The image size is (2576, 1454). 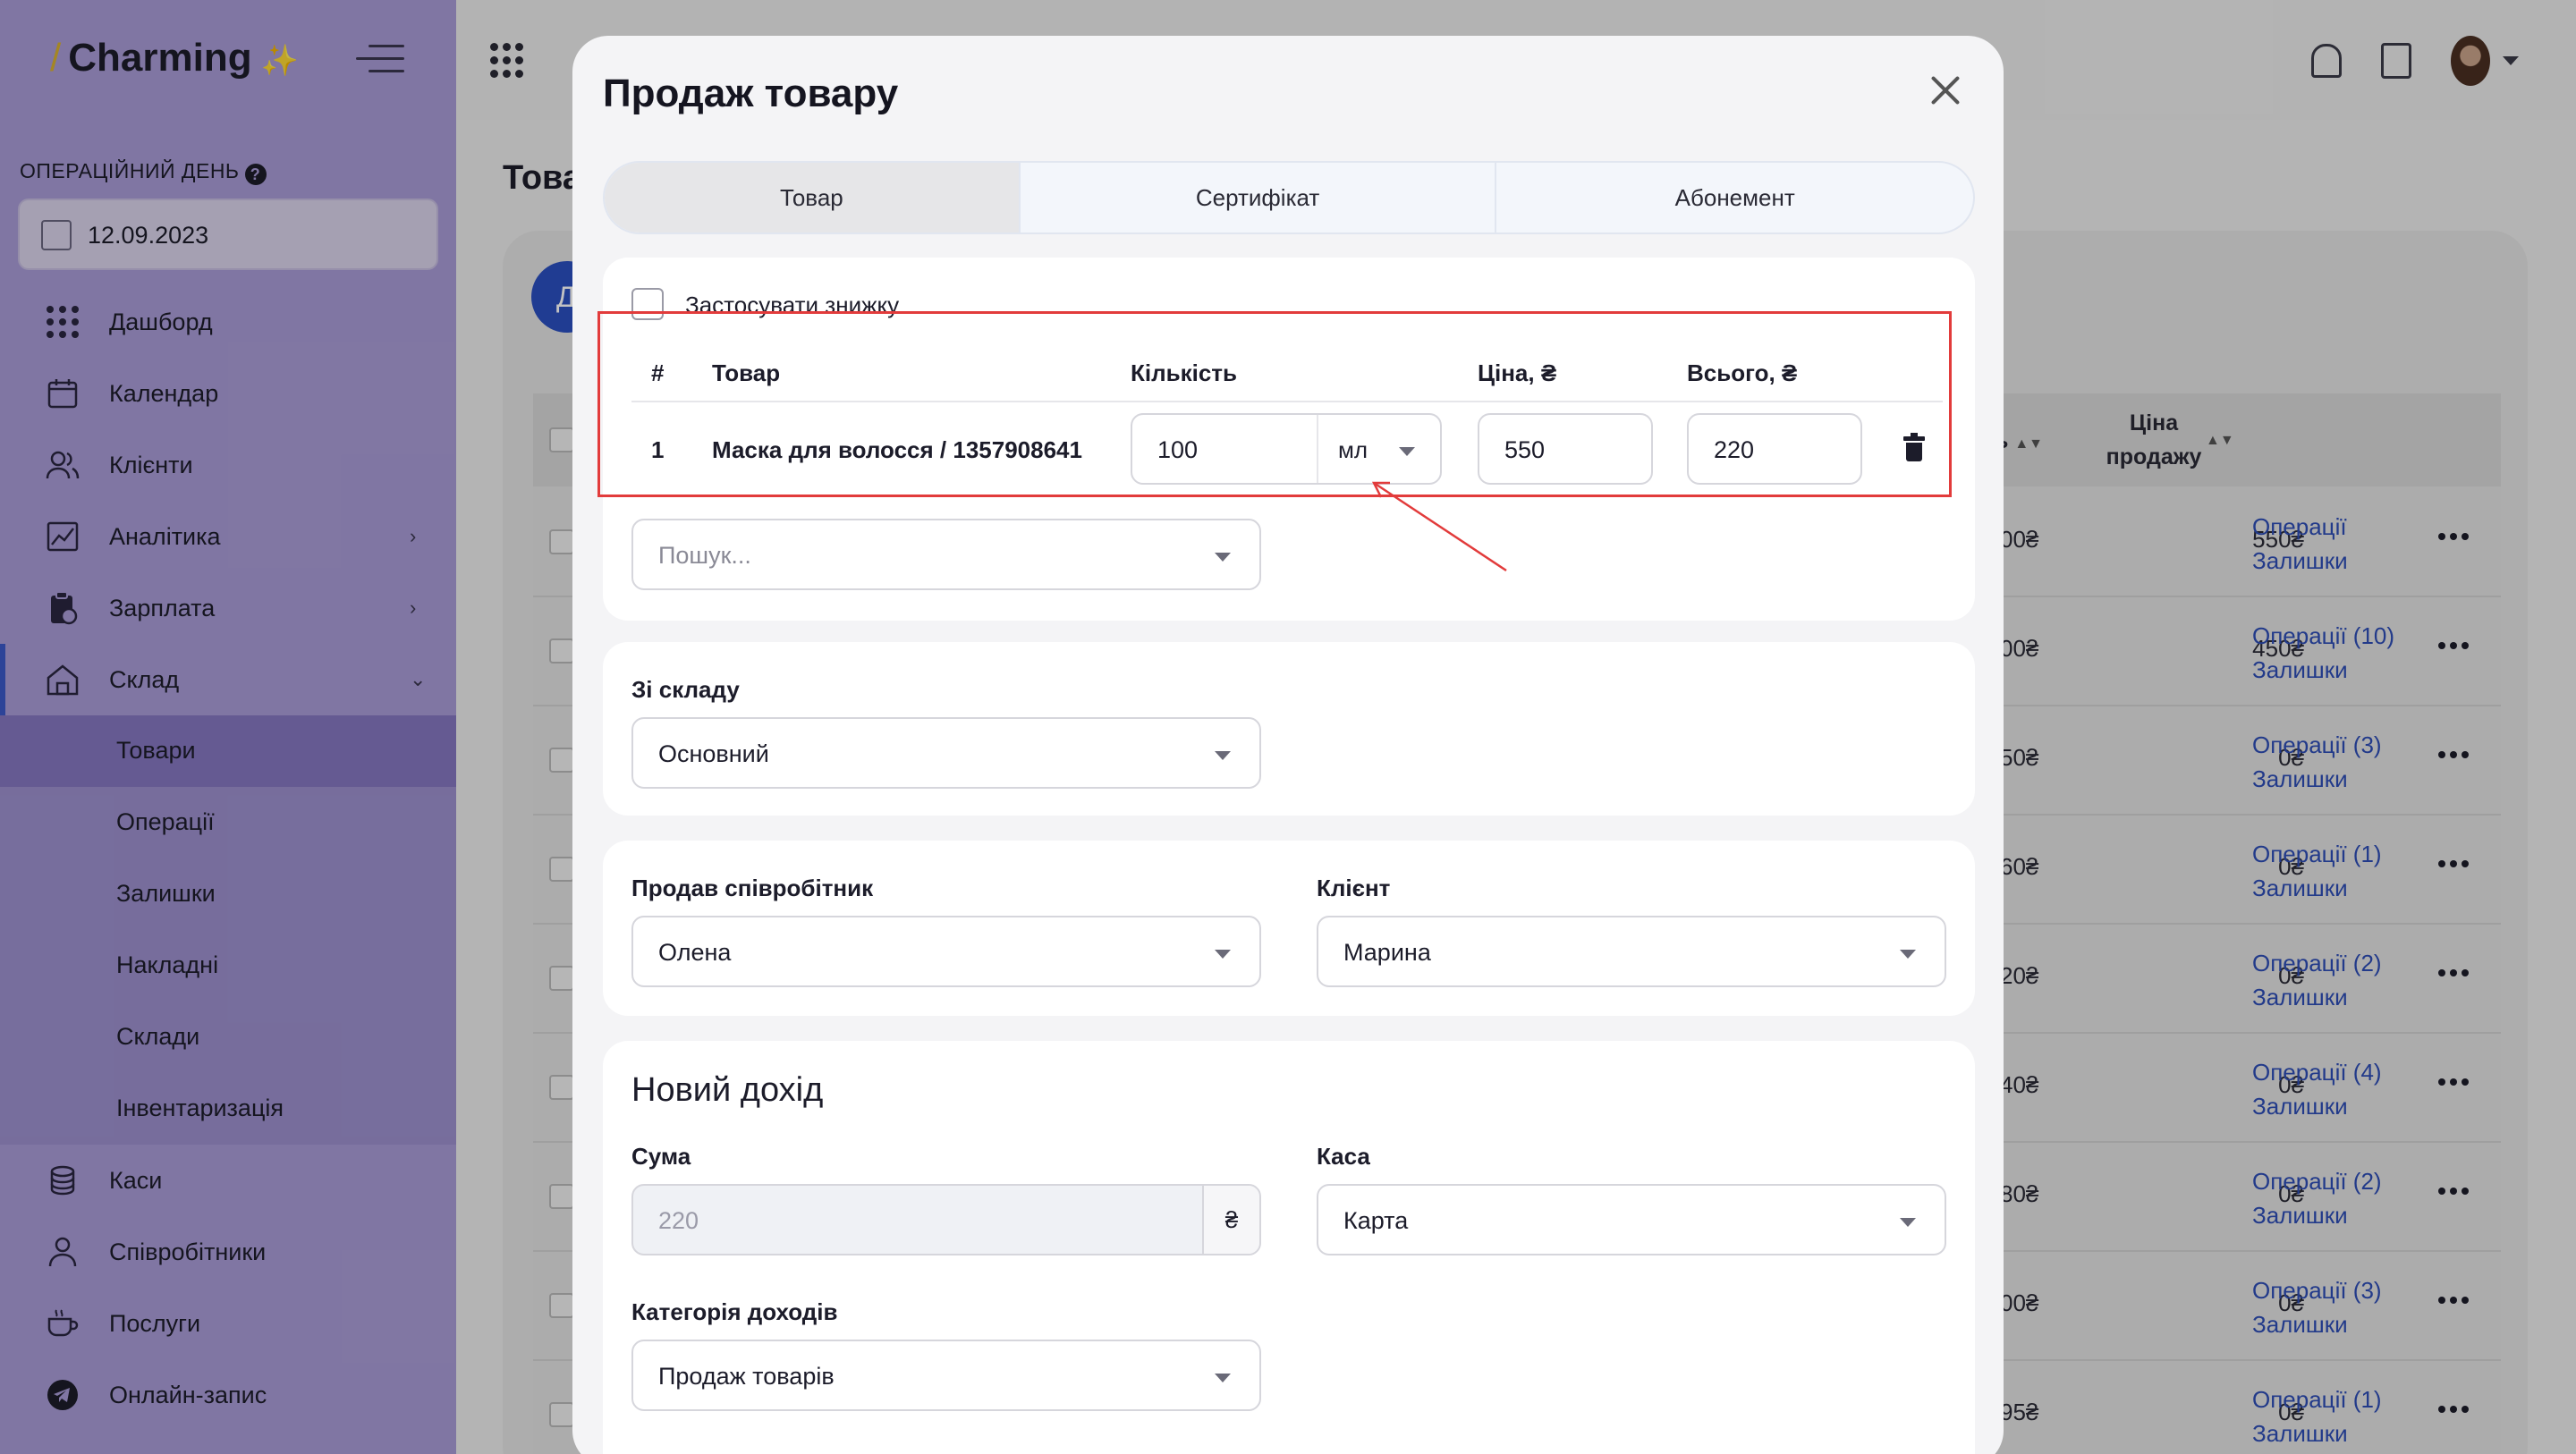 What do you see at coordinates (1230, 1220) in the screenshot?
I see `currency-suffix: ₴` at bounding box center [1230, 1220].